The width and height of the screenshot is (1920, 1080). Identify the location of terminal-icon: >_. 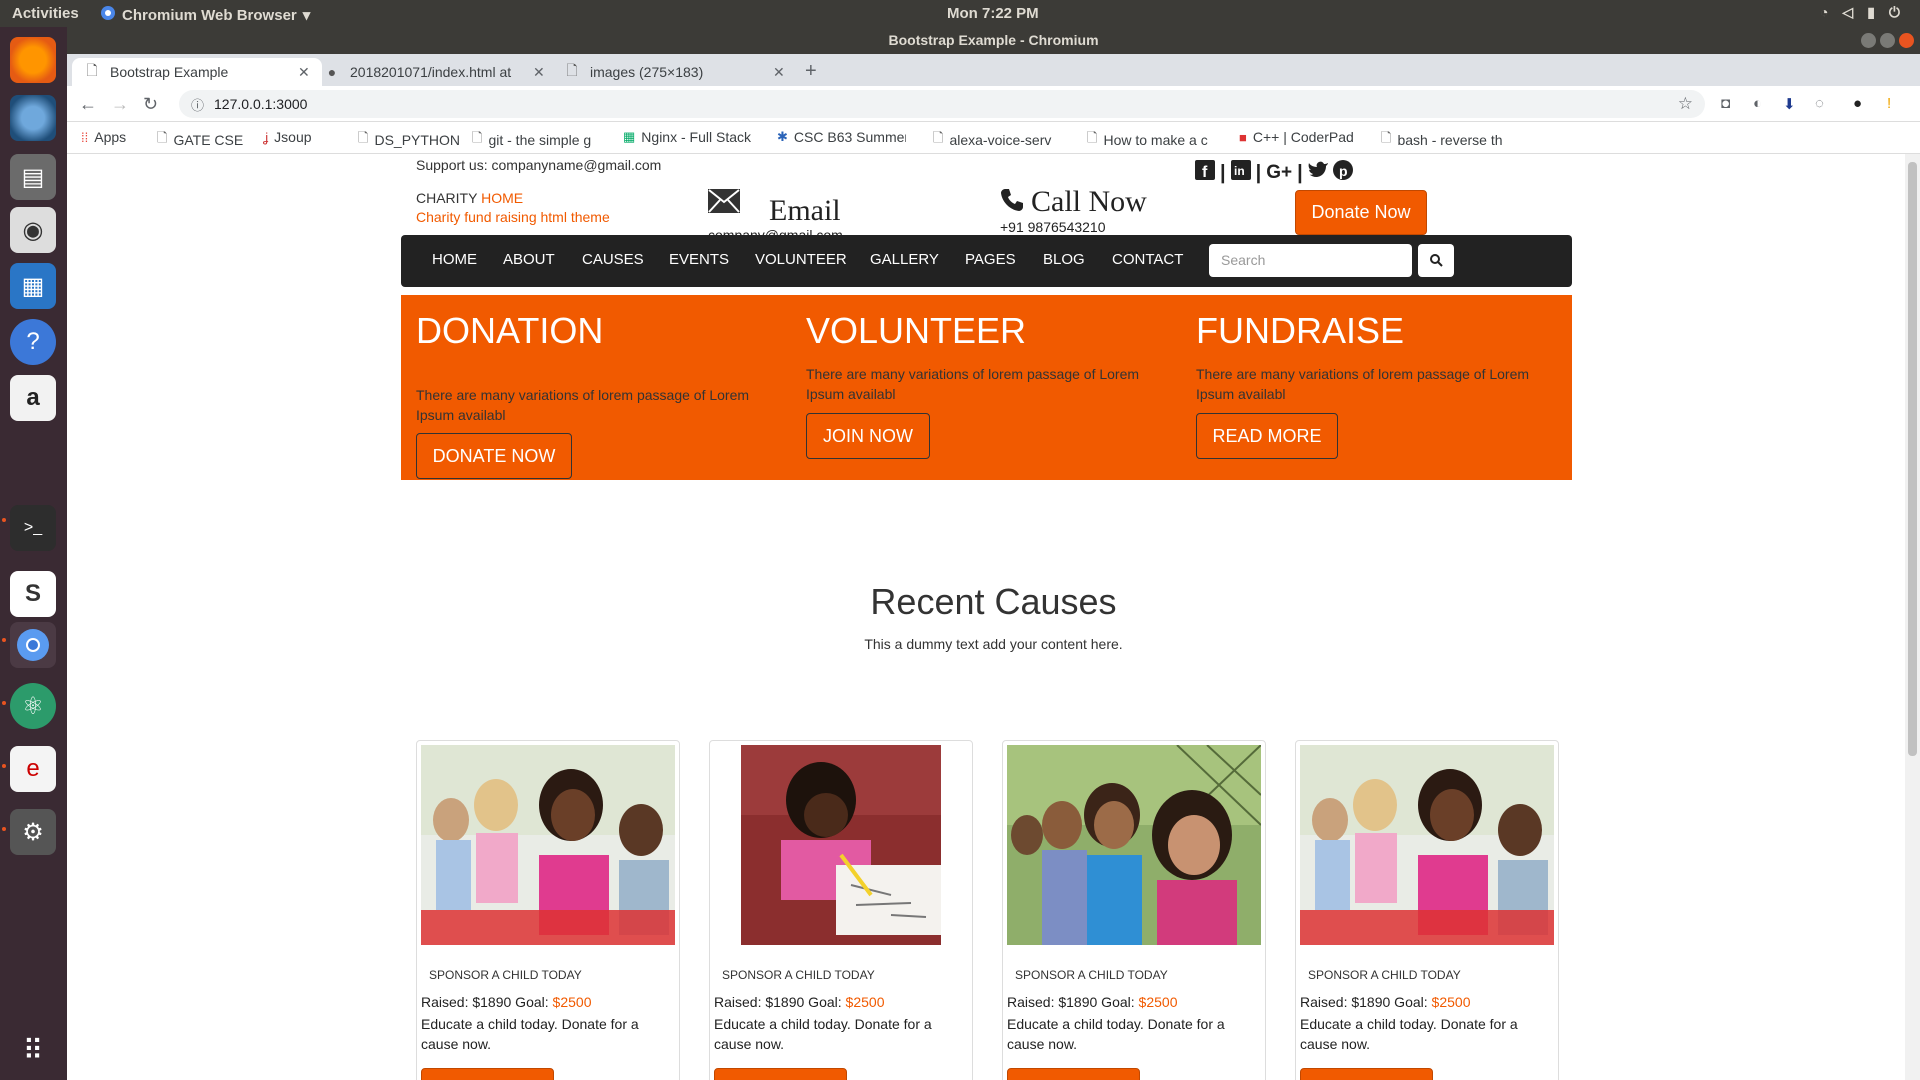
(33, 528).